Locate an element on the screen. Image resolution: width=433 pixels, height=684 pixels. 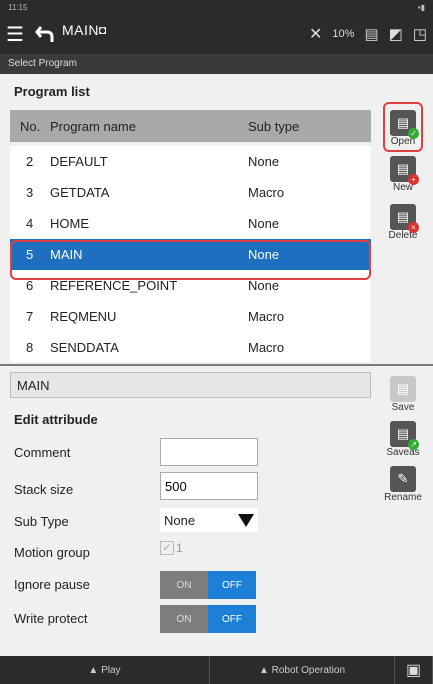
row-no: 8 is located at coordinates (30, 347).